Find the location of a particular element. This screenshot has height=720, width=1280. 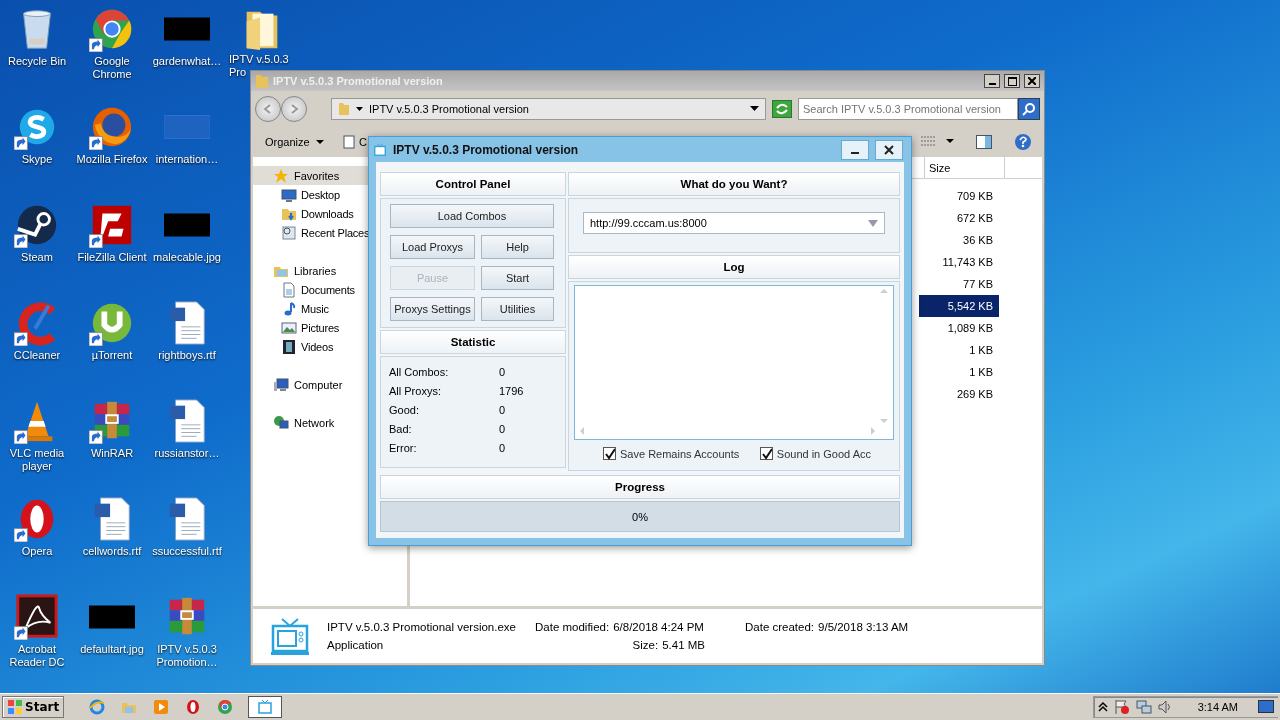

detail-label: Date created: is located at coordinates (780, 627).